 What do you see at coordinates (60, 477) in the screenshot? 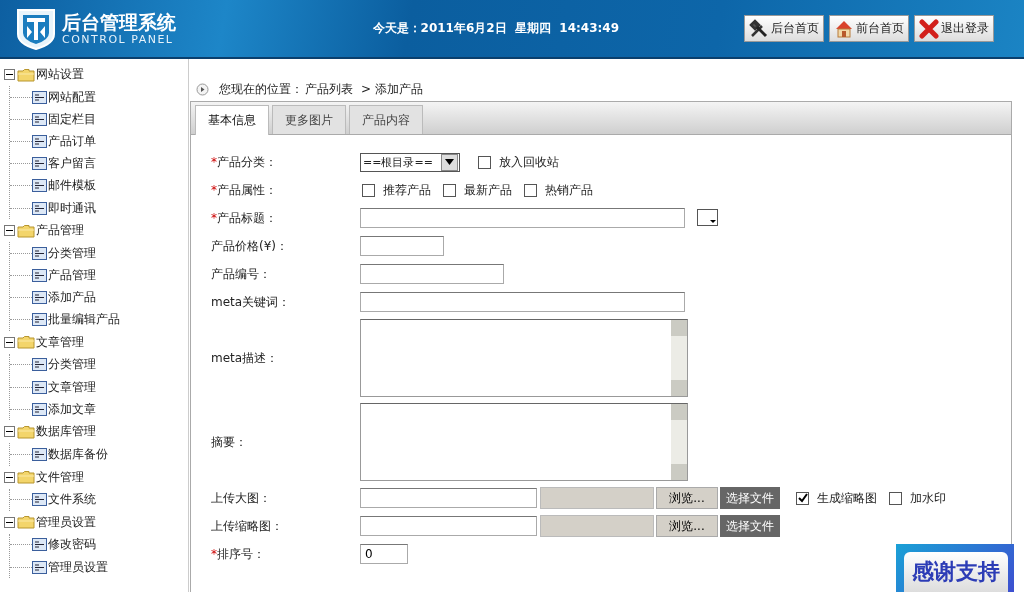
I see `sidebar-group: 文件管理` at bounding box center [60, 477].